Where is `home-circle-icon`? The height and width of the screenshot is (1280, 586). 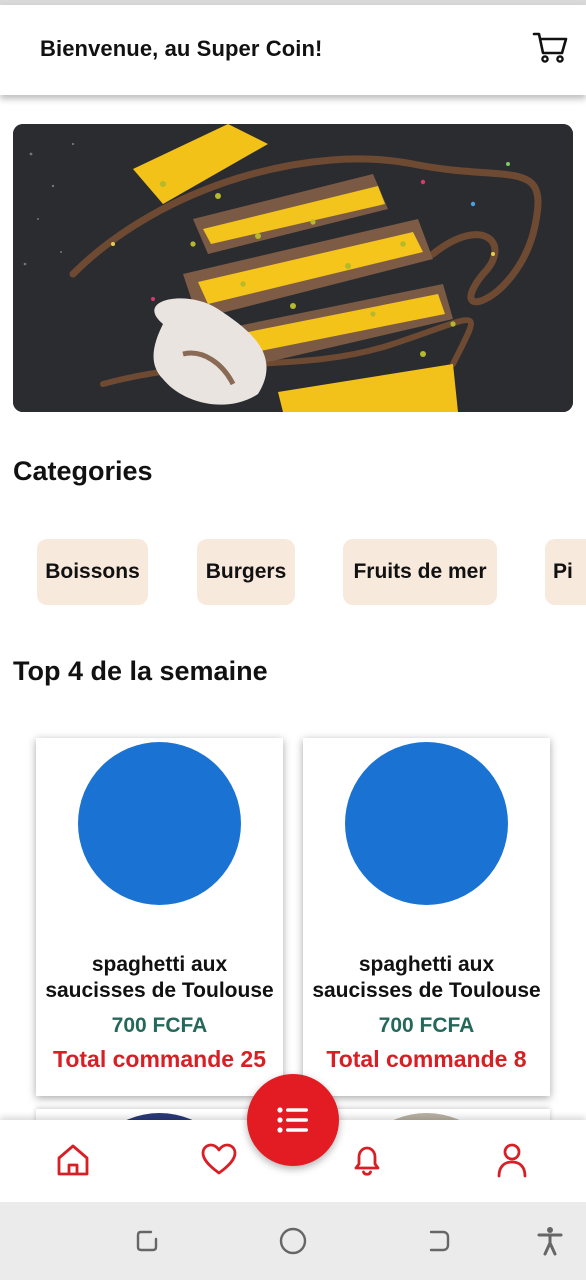
home-circle-icon is located at coordinates (293, 1241).